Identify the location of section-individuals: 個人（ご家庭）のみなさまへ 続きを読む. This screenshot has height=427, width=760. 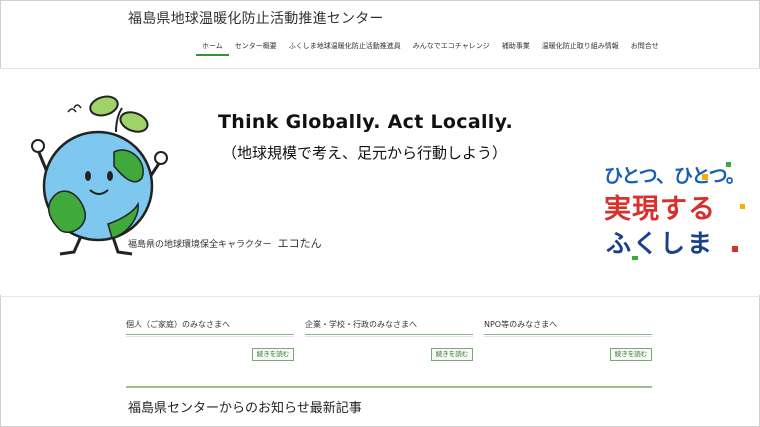
(210, 340).